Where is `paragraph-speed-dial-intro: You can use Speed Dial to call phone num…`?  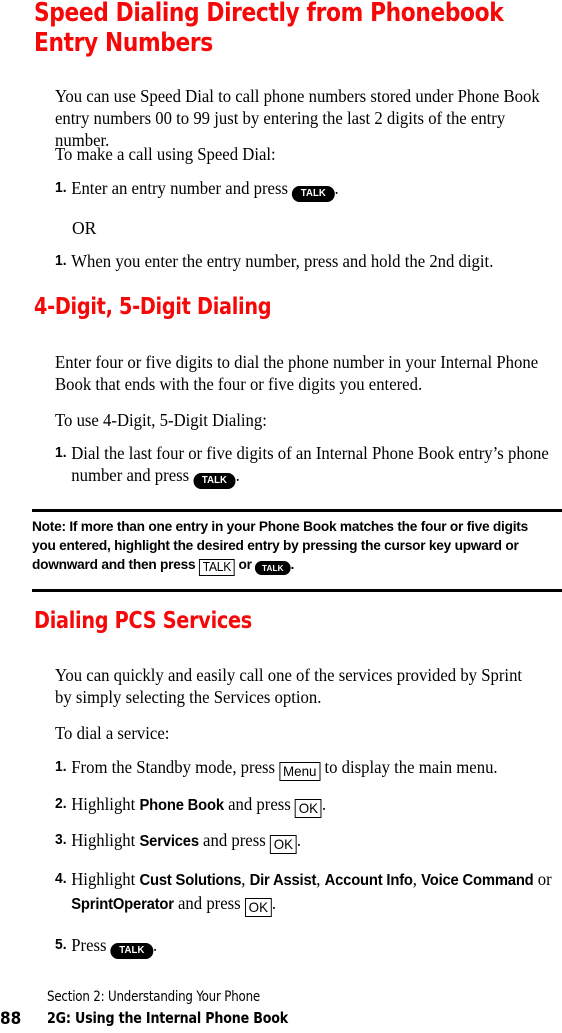 paragraph-speed-dial-intro: You can use Speed Dial to call phone num… is located at coordinates (297, 118).